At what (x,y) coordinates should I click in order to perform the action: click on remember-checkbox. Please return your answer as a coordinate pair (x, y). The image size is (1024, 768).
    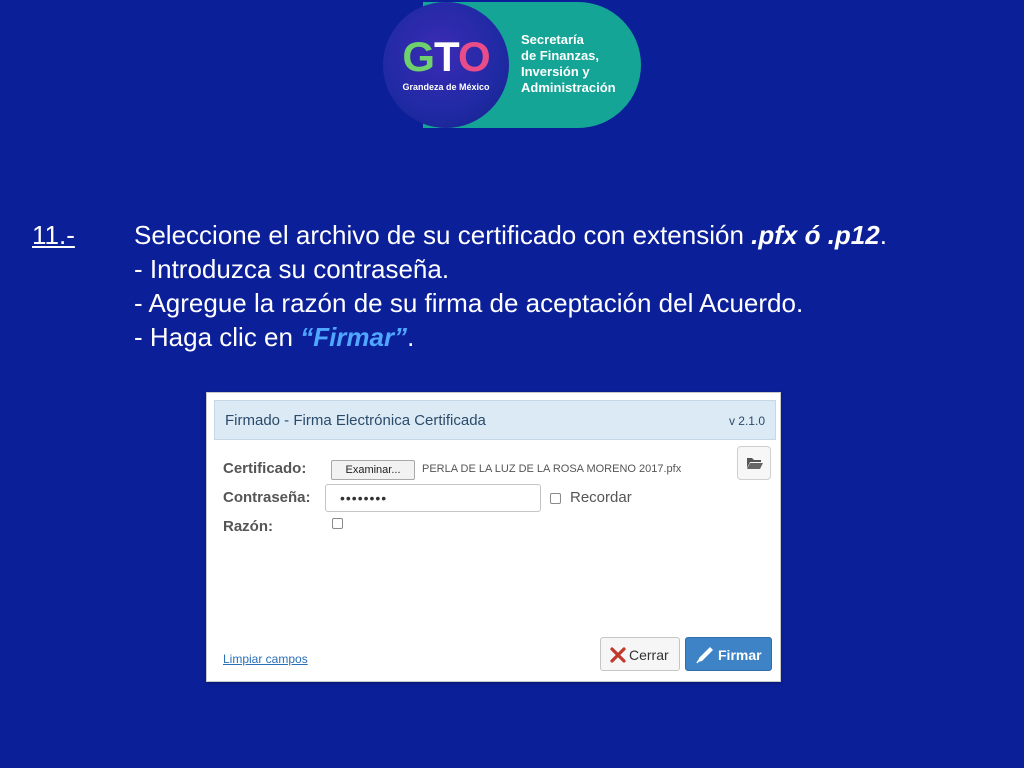
    Looking at the image, I should click on (555, 498).